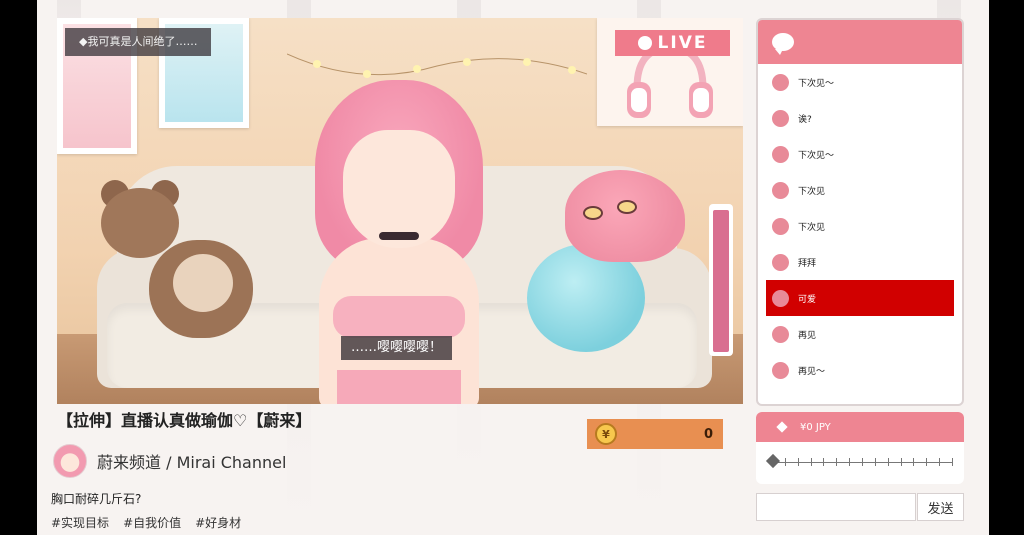 This screenshot has height=535, width=1024. Describe the element at coordinates (721, 280) in the screenshot. I see `side-meter` at that location.